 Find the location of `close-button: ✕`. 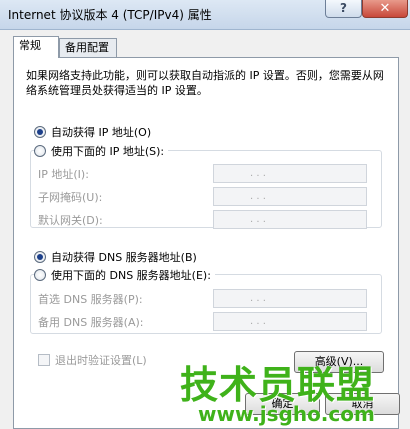

close-button: ✕ is located at coordinates (385, 9).